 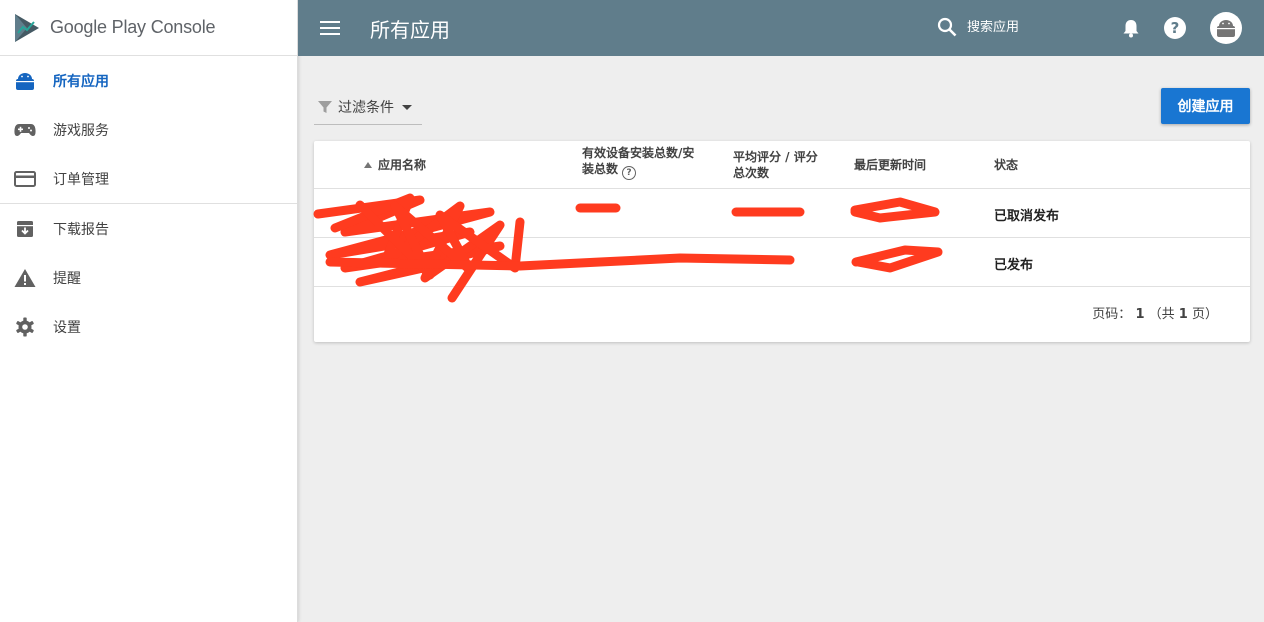 I want to click on sidebar-item-label: 所有应用, so click(x=81, y=81).